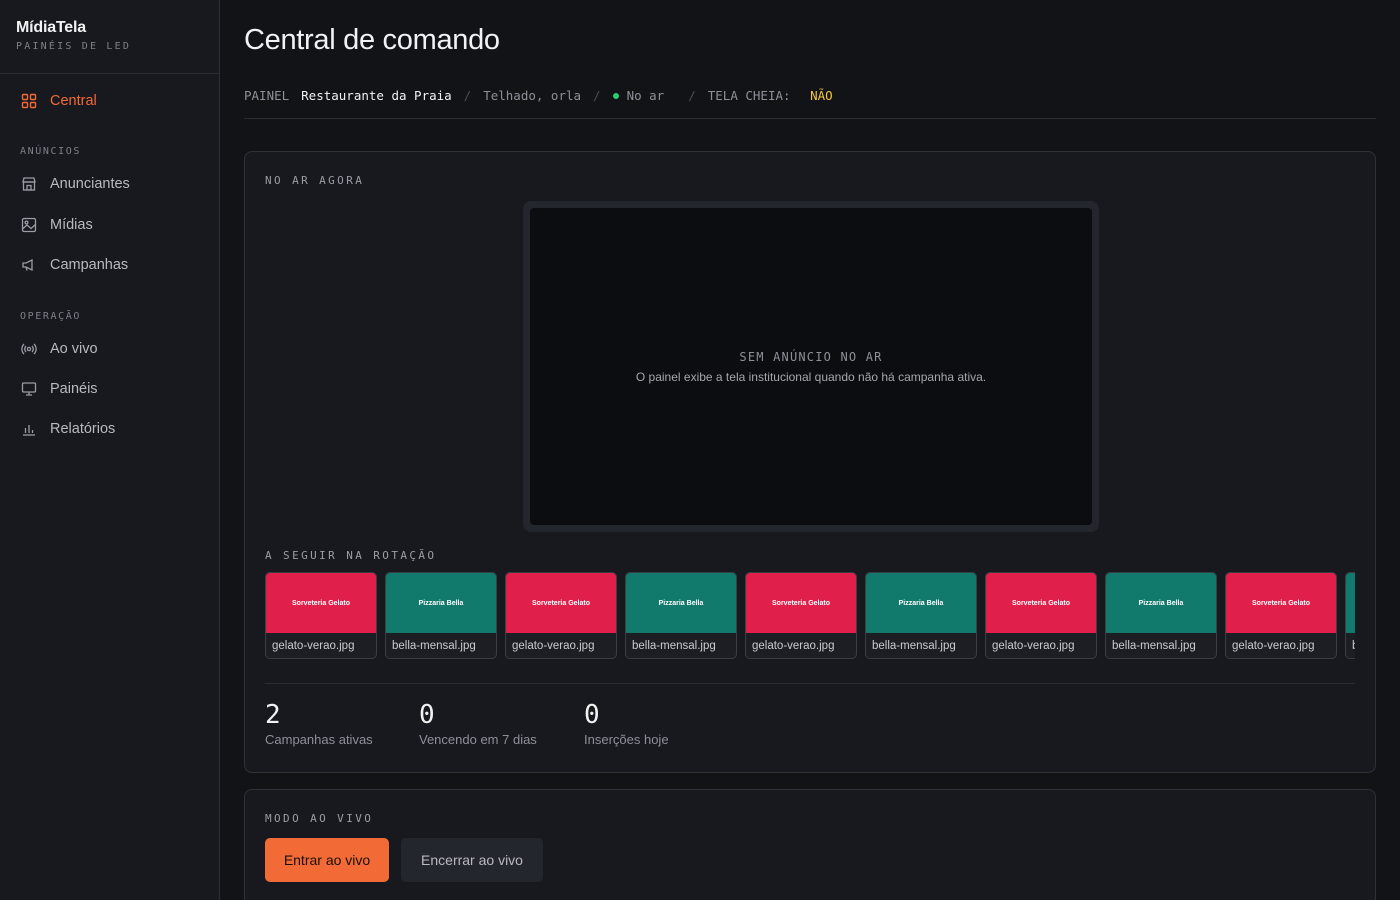 This screenshot has width=1400, height=900. What do you see at coordinates (50, 151) in the screenshot?
I see `section-label-ads: ANÚNCIOS` at bounding box center [50, 151].